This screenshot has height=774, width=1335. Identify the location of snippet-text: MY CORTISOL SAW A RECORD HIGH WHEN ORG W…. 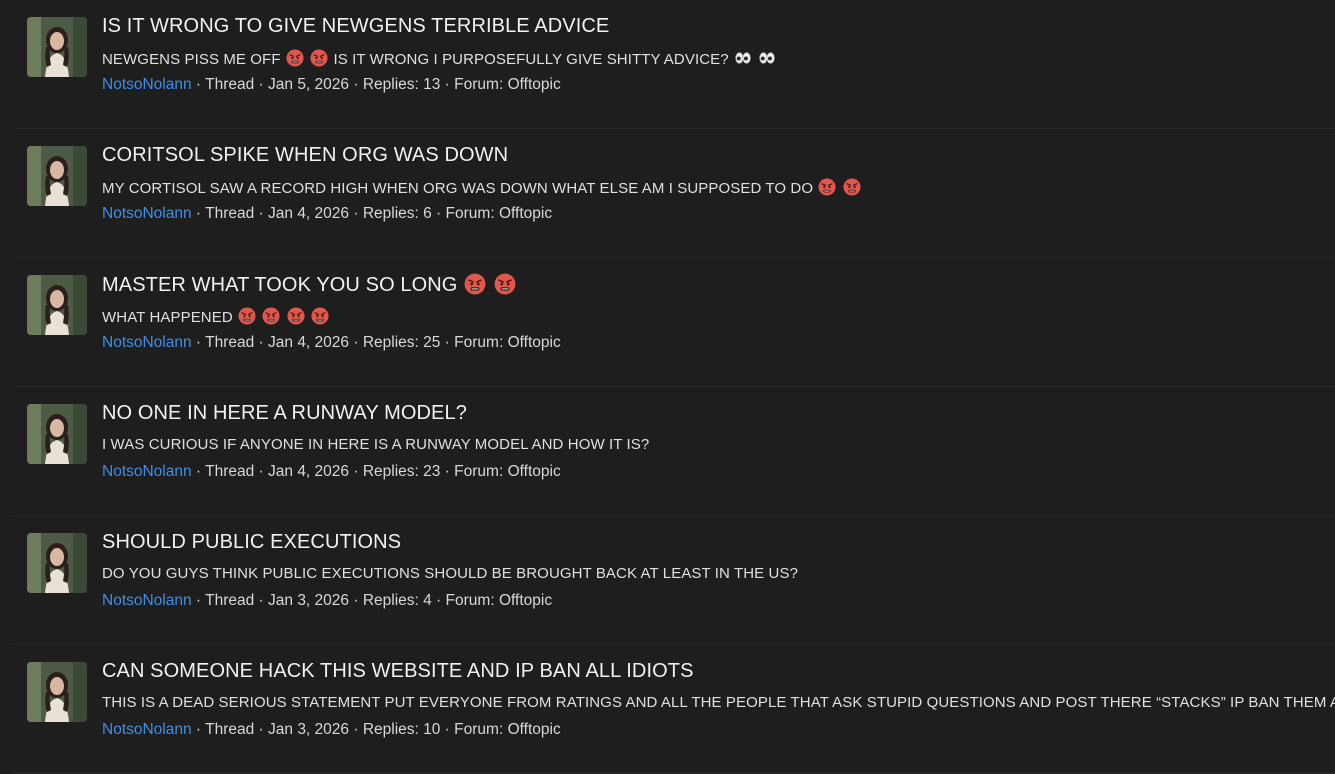
(458, 188).